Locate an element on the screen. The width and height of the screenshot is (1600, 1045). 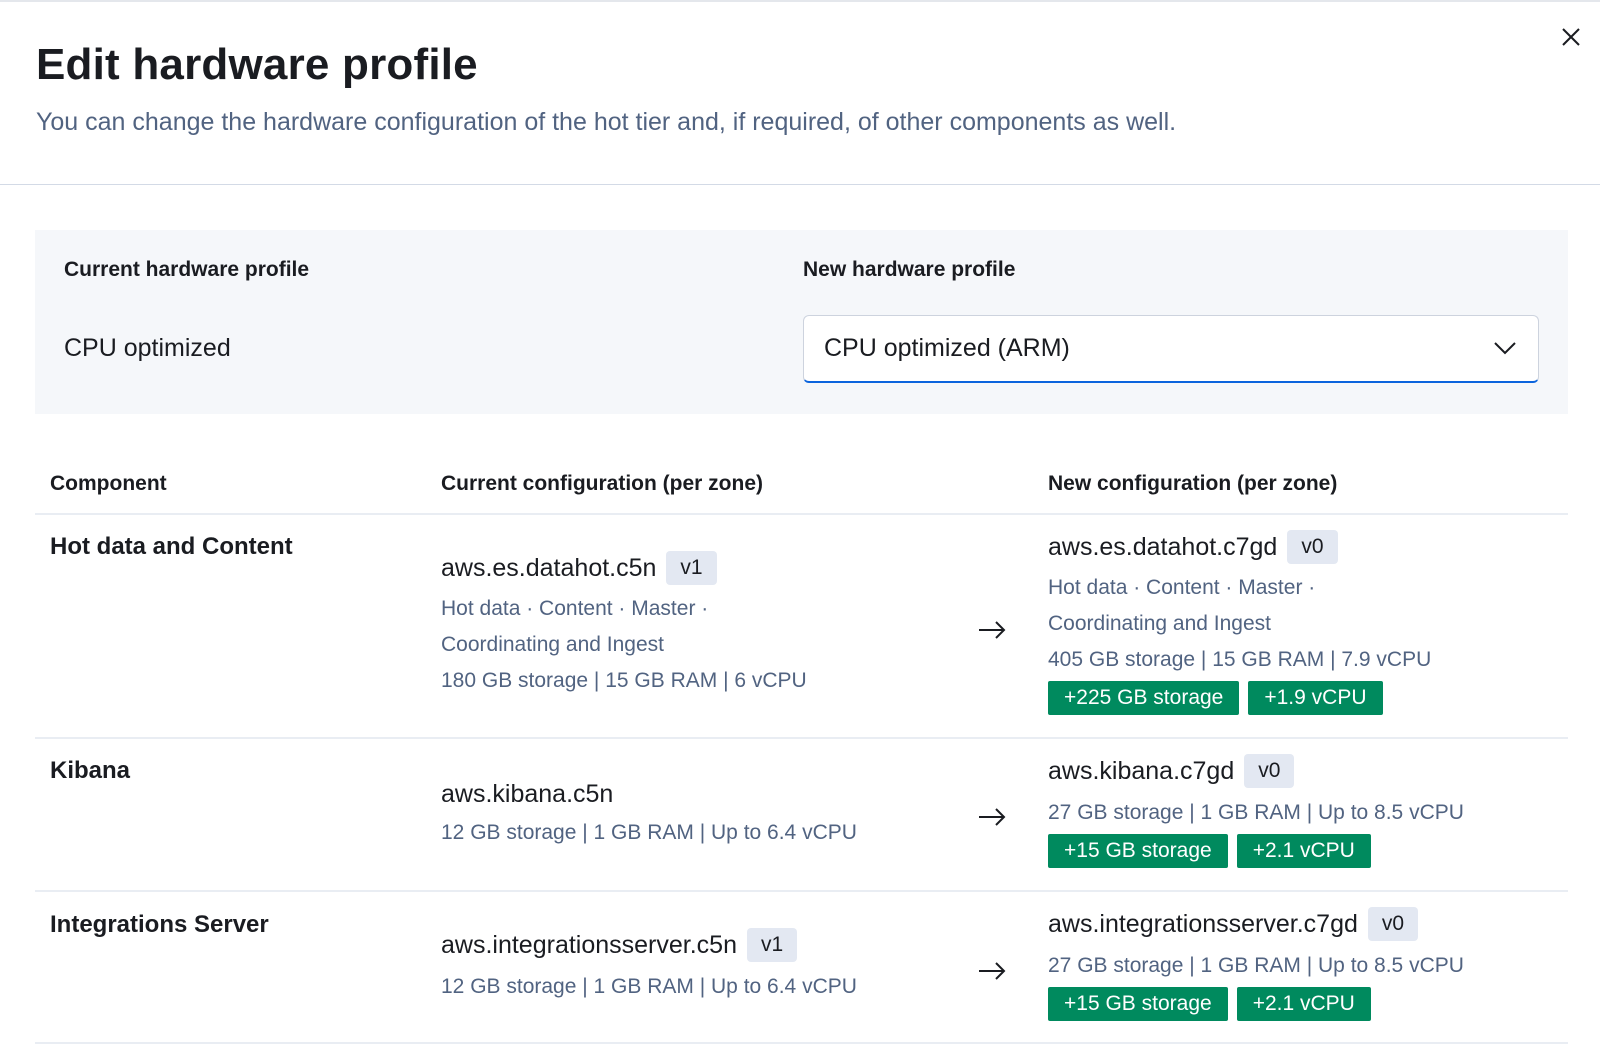
new-instance: aws.integrationsserver.c7gd v0 is located at coordinates (1233, 924).